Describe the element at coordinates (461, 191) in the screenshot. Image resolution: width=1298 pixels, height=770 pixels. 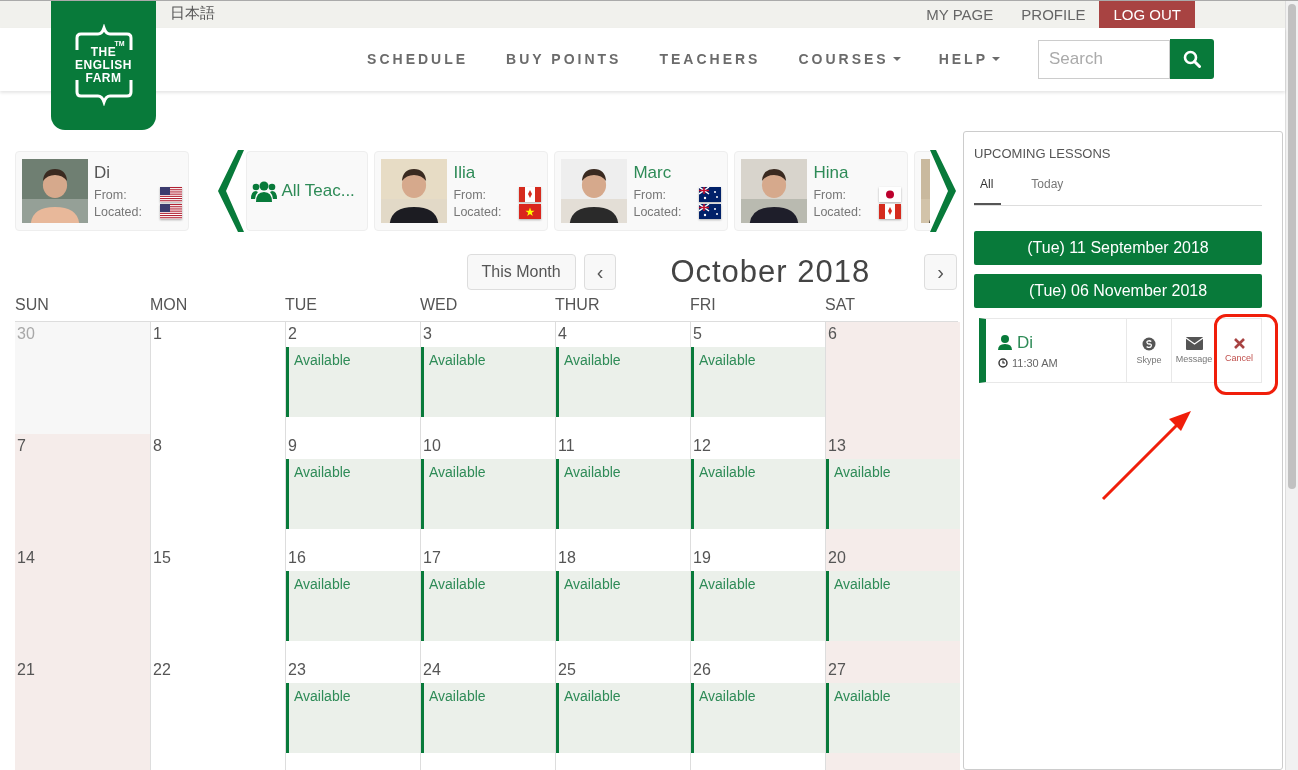
I see `teacher-card: Ilia From: Located:` at that location.